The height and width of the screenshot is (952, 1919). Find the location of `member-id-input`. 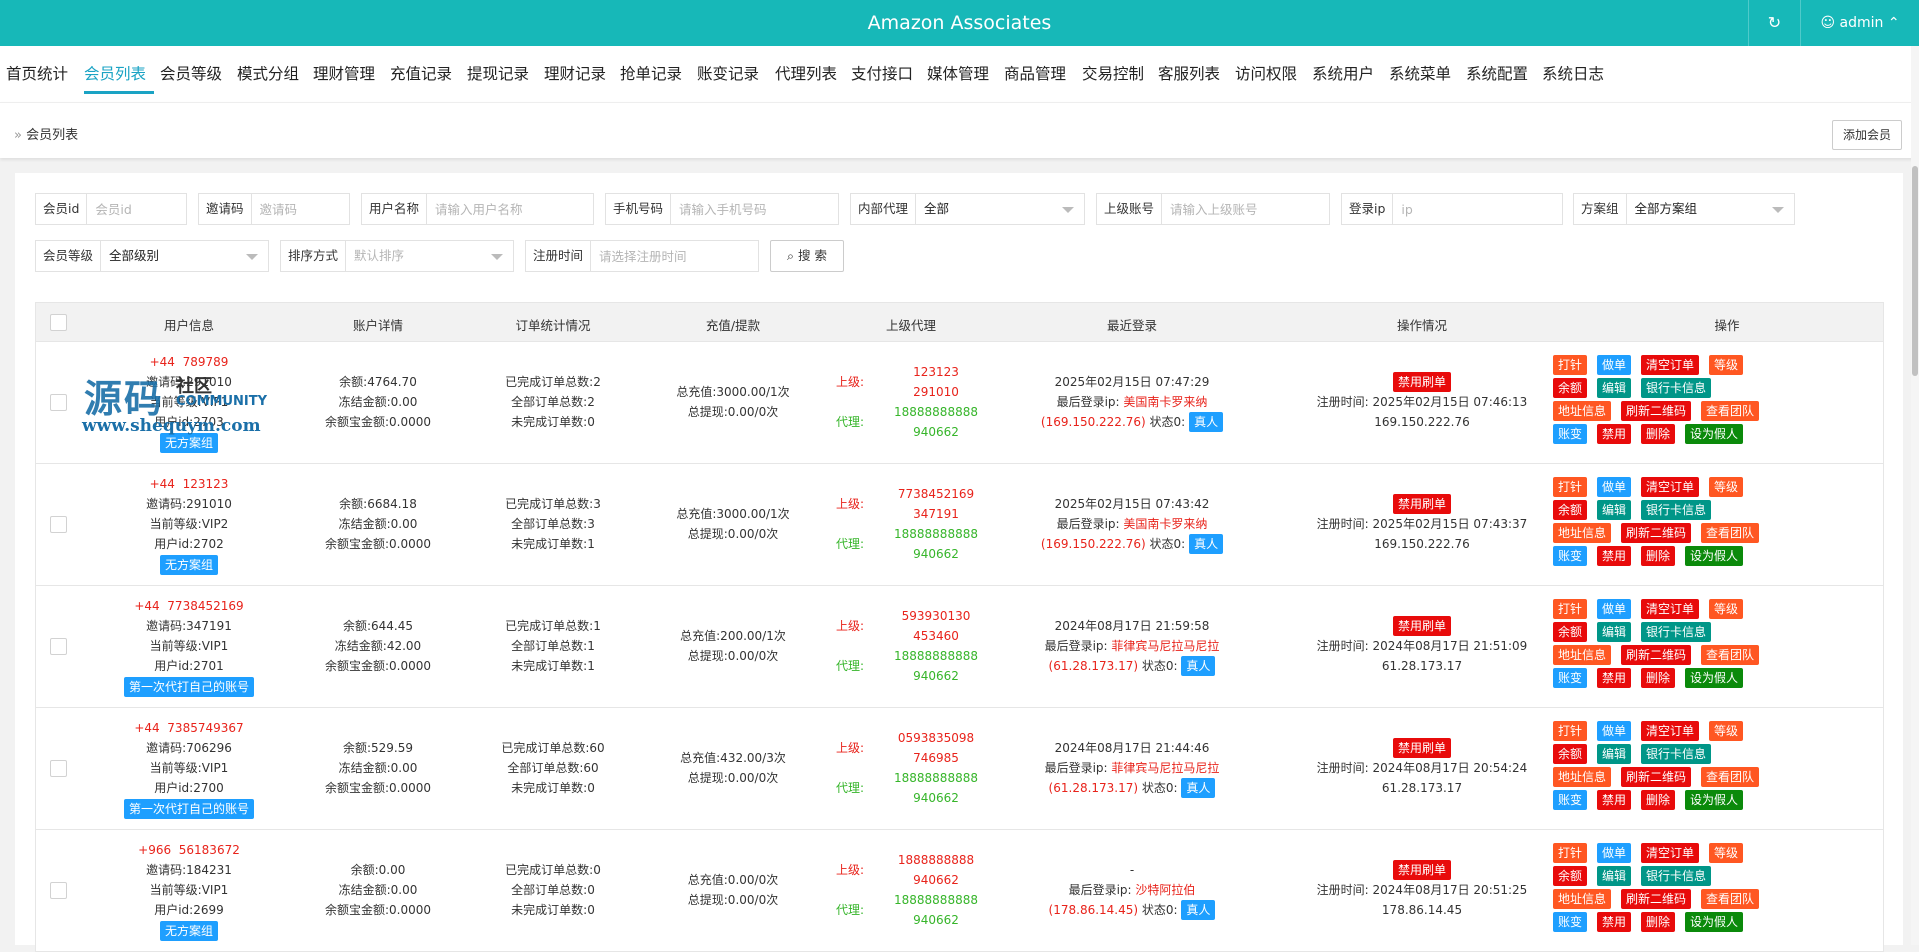

member-id-input is located at coordinates (136, 209).